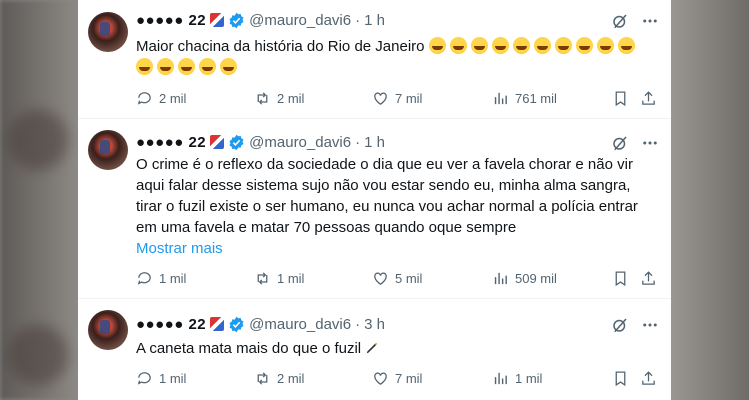  What do you see at coordinates (710, 200) in the screenshot?
I see `background-right` at bounding box center [710, 200].